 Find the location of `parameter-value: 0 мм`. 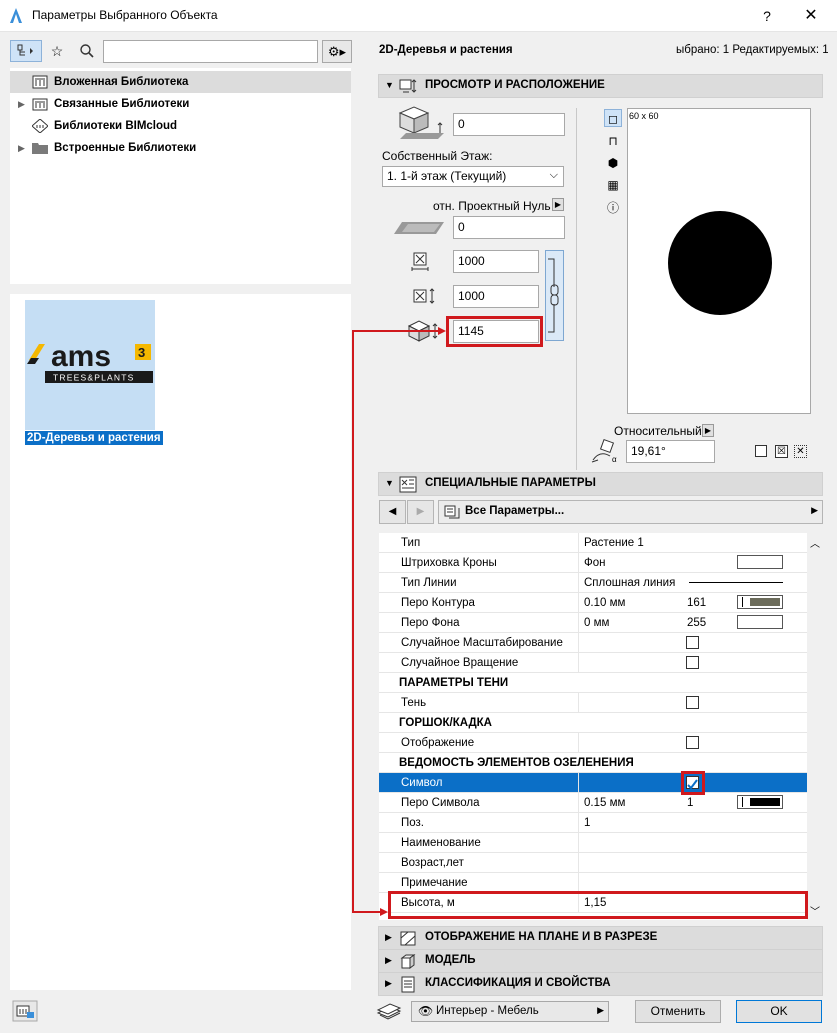

parameter-value: 0 мм is located at coordinates (596, 623).